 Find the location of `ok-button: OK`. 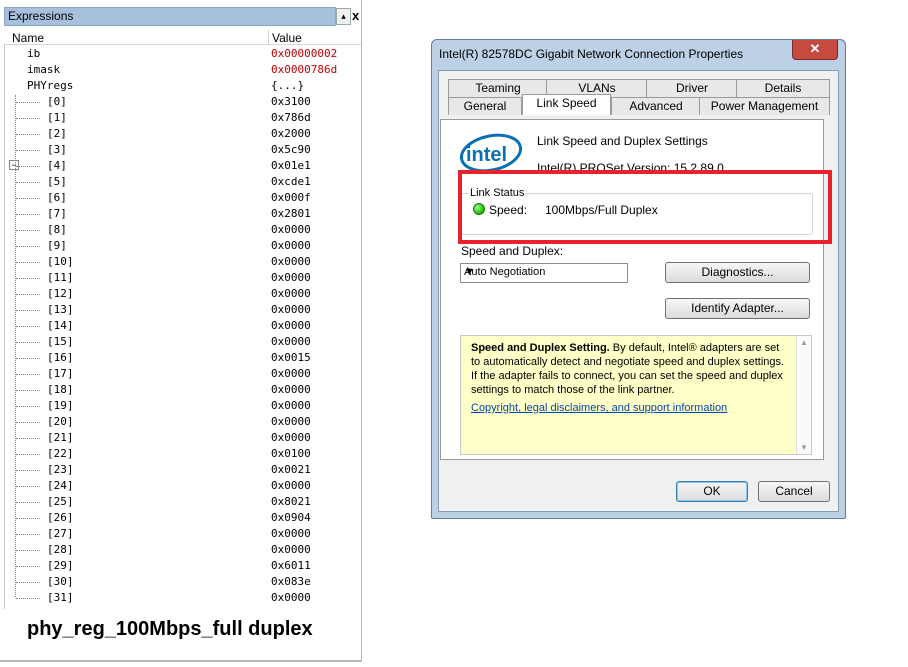

ok-button: OK is located at coordinates (712, 491).